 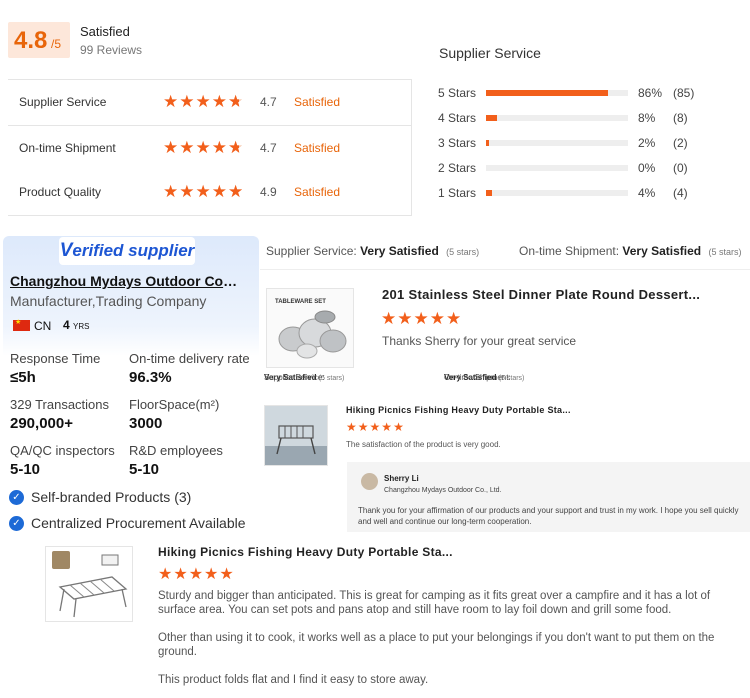 I want to click on rating-label: Product Quality, so click(x=60, y=192).